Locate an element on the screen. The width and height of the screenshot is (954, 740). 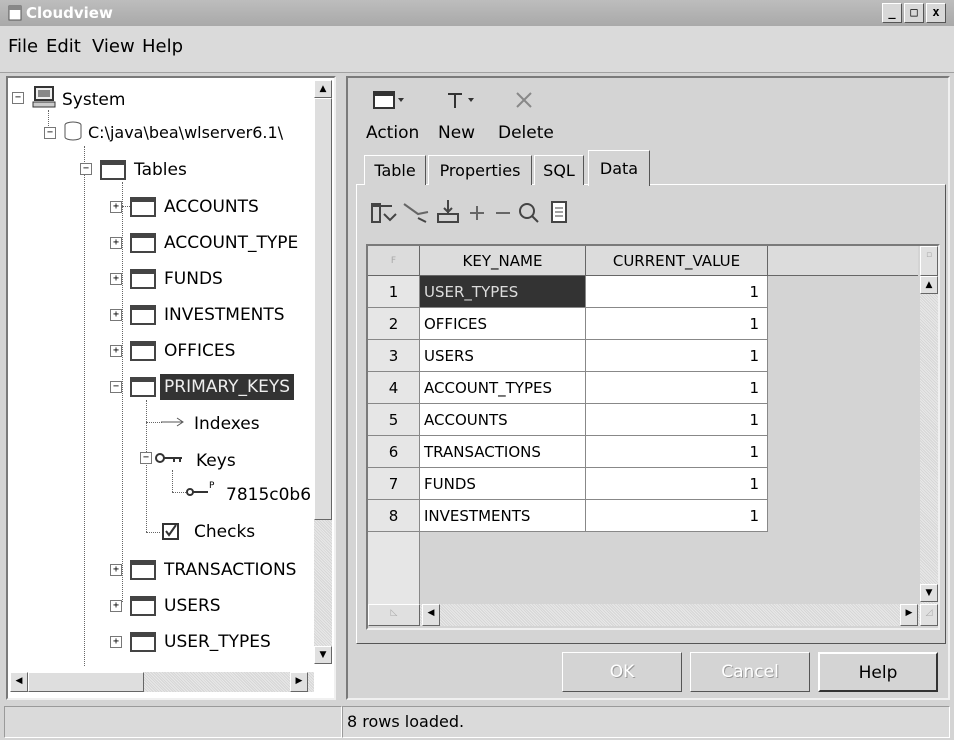
row-number: 7 is located at coordinates (394, 484).